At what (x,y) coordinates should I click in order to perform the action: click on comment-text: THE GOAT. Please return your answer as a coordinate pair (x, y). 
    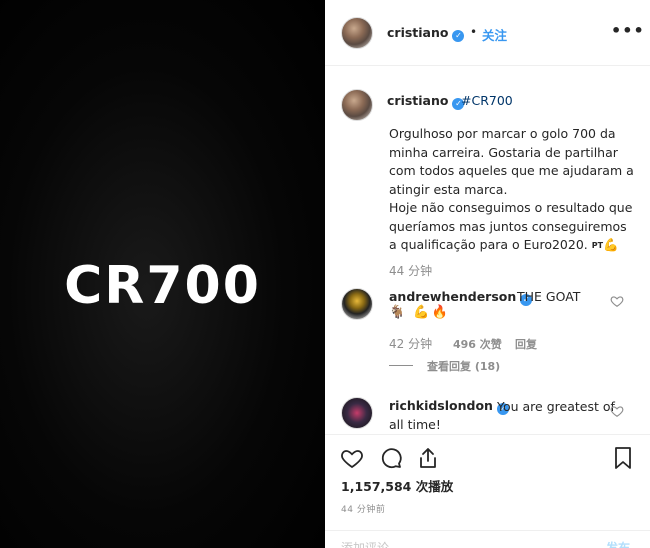
    Looking at the image, I should click on (549, 296).